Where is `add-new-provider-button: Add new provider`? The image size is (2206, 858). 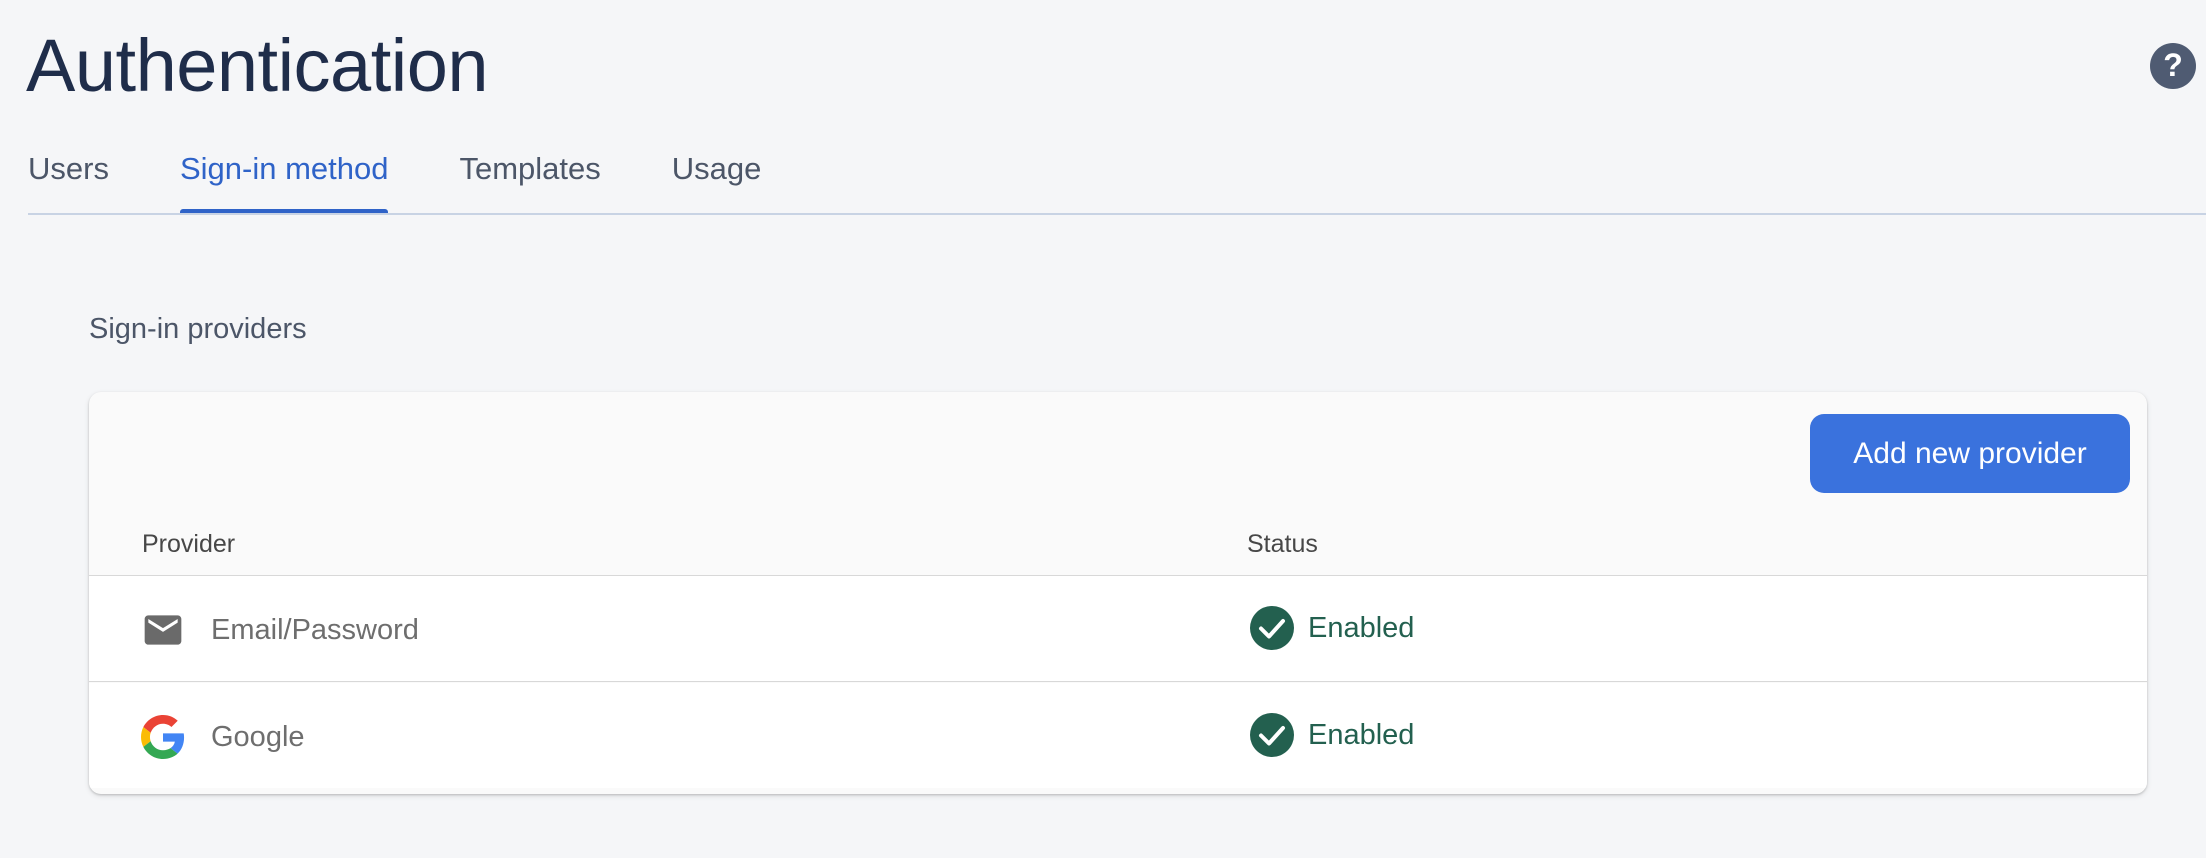 add-new-provider-button: Add new provider is located at coordinates (1970, 453).